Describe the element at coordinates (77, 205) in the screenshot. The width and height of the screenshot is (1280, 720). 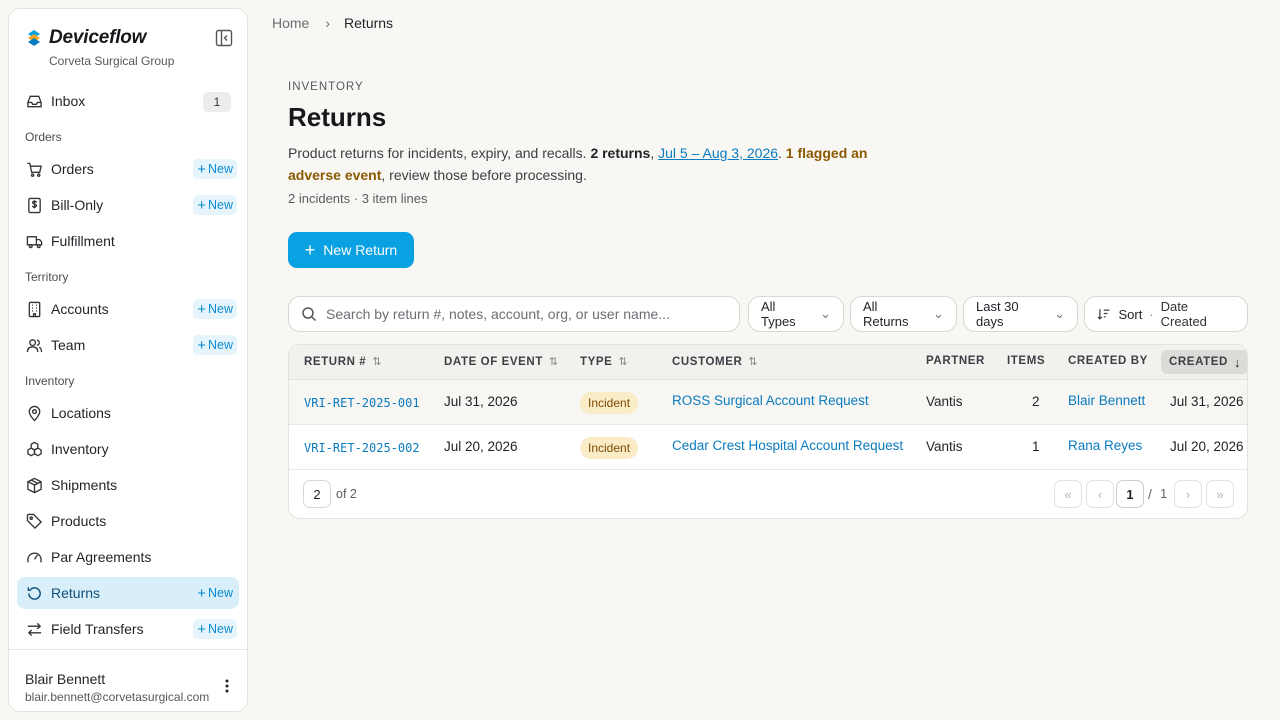
I see `sidebar-item-label: Bill-Only` at that location.